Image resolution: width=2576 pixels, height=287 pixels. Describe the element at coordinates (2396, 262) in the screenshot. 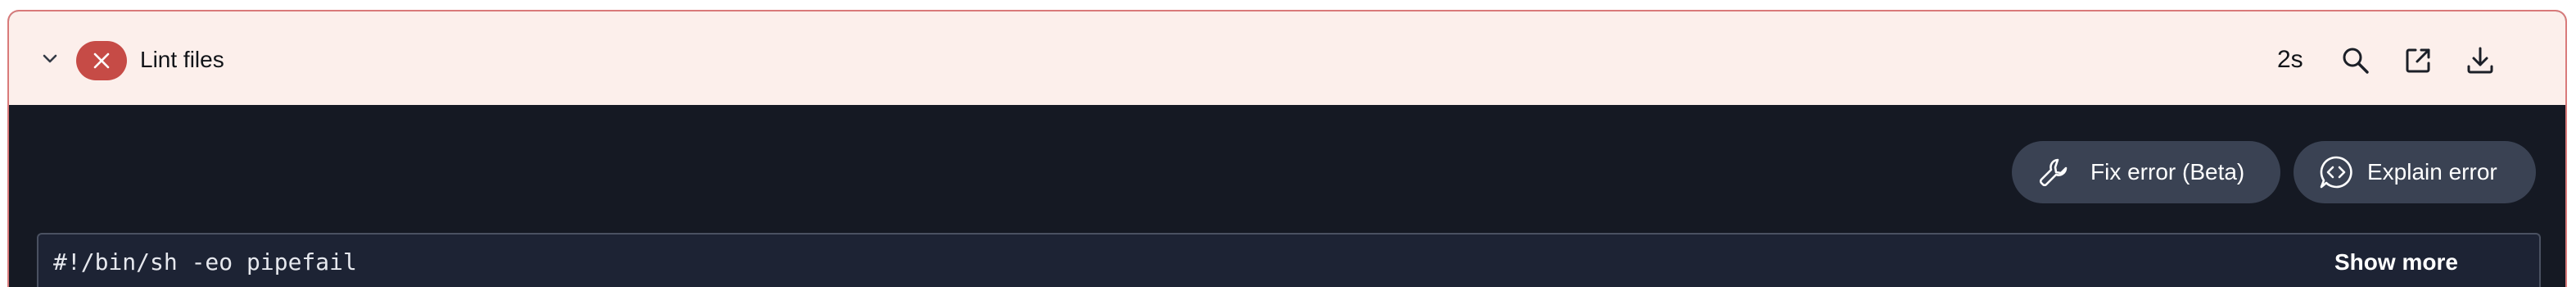

I see `show-more-button: Show more` at that location.